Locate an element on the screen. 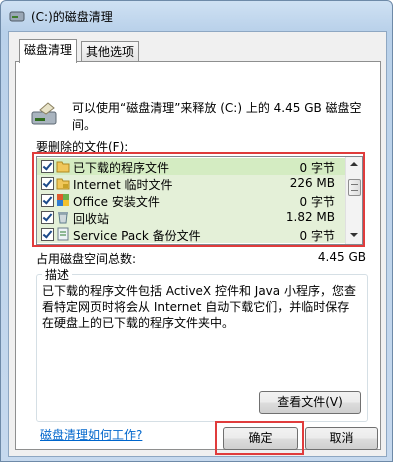  tab-more-options: 其他选项 is located at coordinates (110, 51).